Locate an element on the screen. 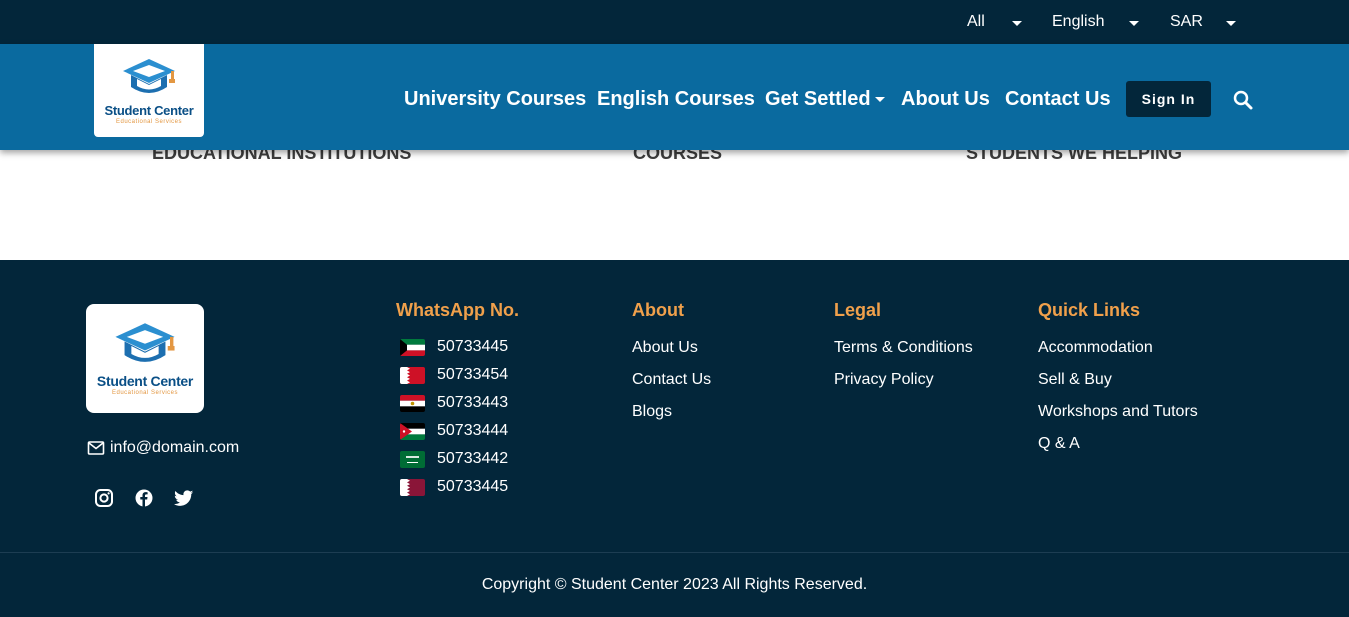 The width and height of the screenshot is (1349, 617). logo-tagline: Educational Services is located at coordinates (149, 121).